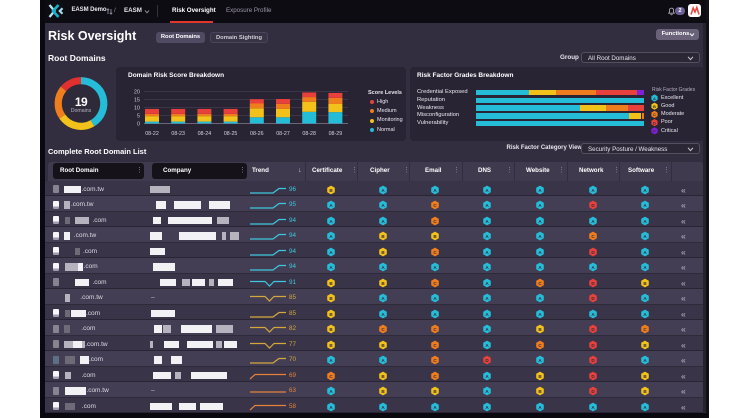 Image resolution: width=750 pixels, height=418 pixels. I want to click on svg-text: A, so click(654, 98).